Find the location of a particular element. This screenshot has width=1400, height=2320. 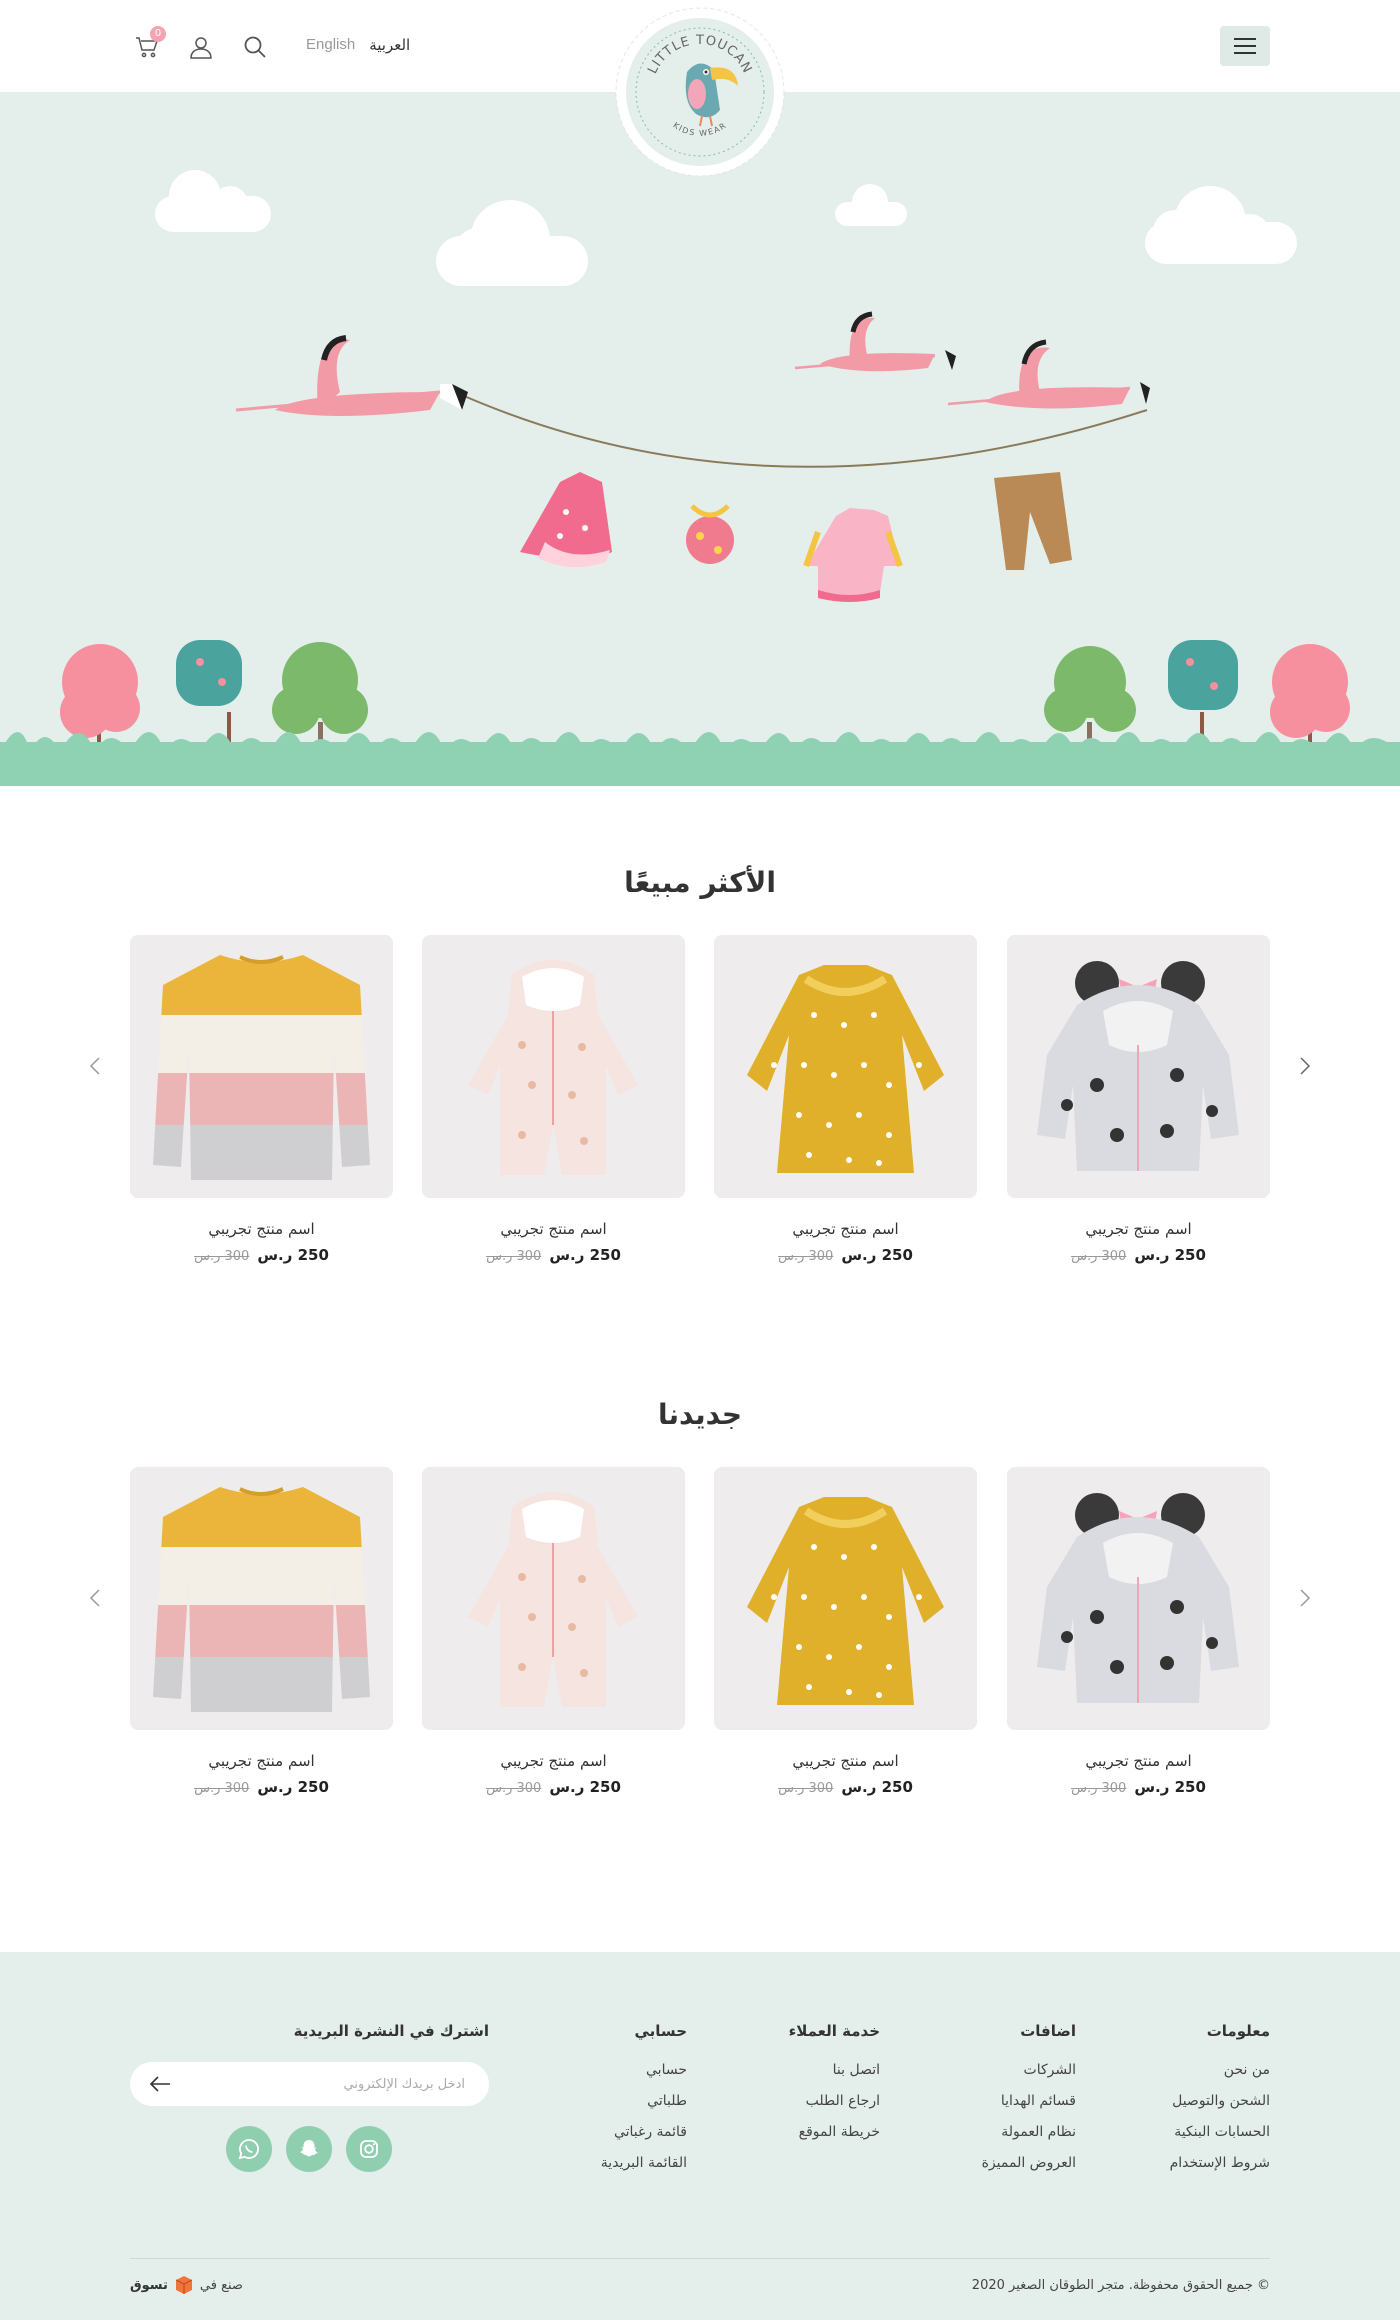

instagram-icon is located at coordinates (369, 2149).